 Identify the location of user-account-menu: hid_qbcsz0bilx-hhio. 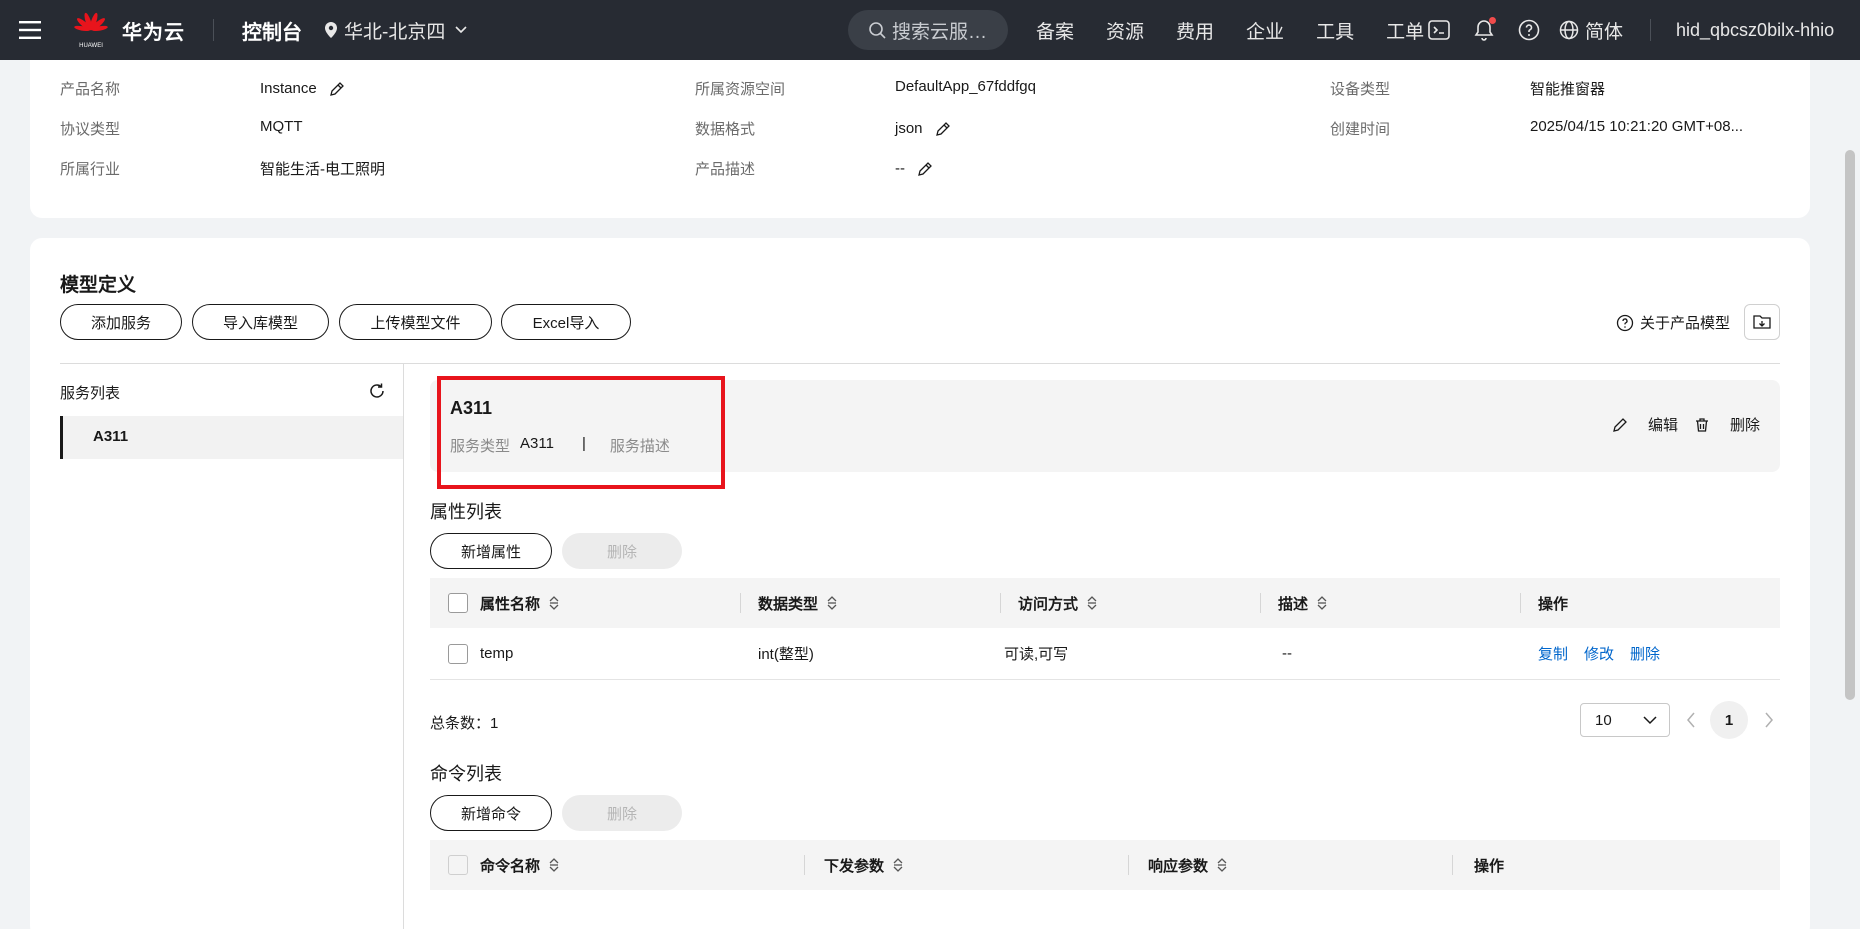
(1755, 30).